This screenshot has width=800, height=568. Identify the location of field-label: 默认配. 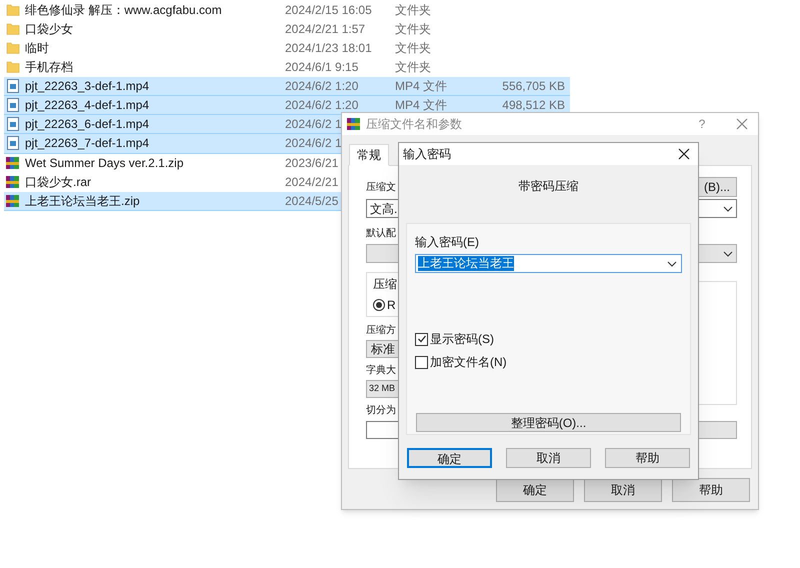
(381, 234).